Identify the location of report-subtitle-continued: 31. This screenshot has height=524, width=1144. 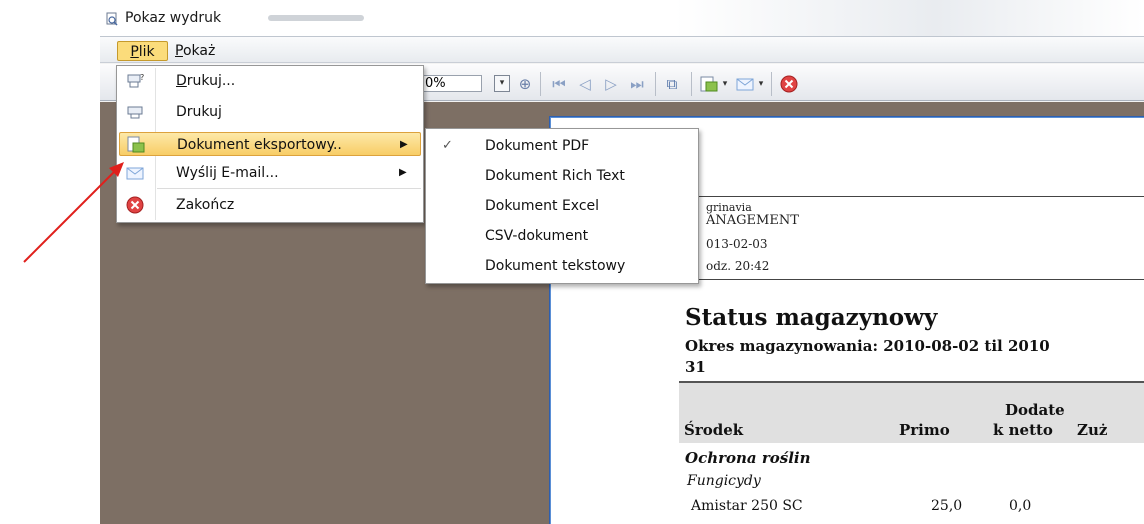
(695, 367).